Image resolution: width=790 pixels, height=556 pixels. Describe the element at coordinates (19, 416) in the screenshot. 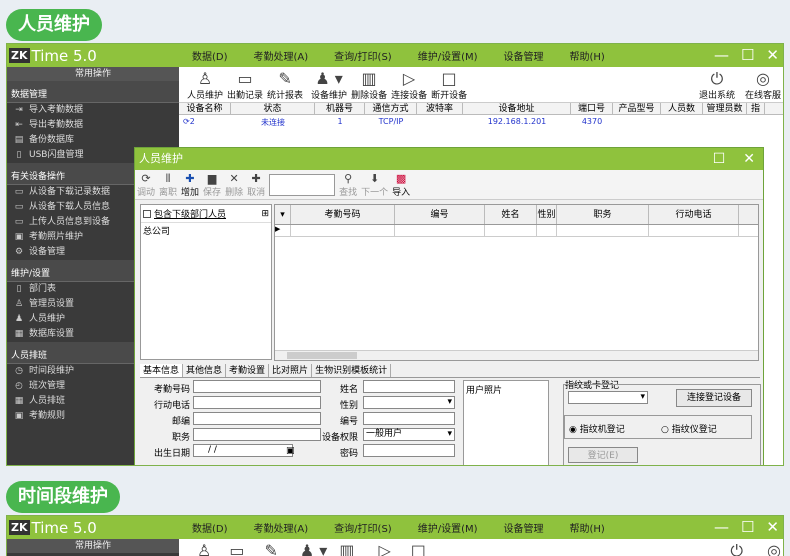

I see `rules-icon: ▣` at that location.